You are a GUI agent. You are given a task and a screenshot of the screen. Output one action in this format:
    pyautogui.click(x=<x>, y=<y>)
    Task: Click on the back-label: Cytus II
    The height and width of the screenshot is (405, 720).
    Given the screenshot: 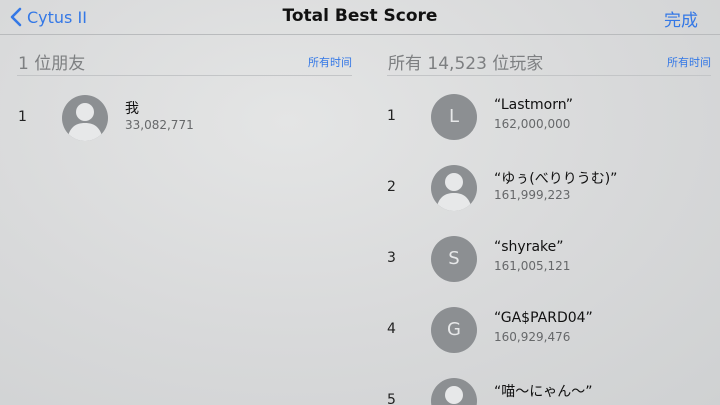 What is the action you would take?
    pyautogui.click(x=57, y=17)
    